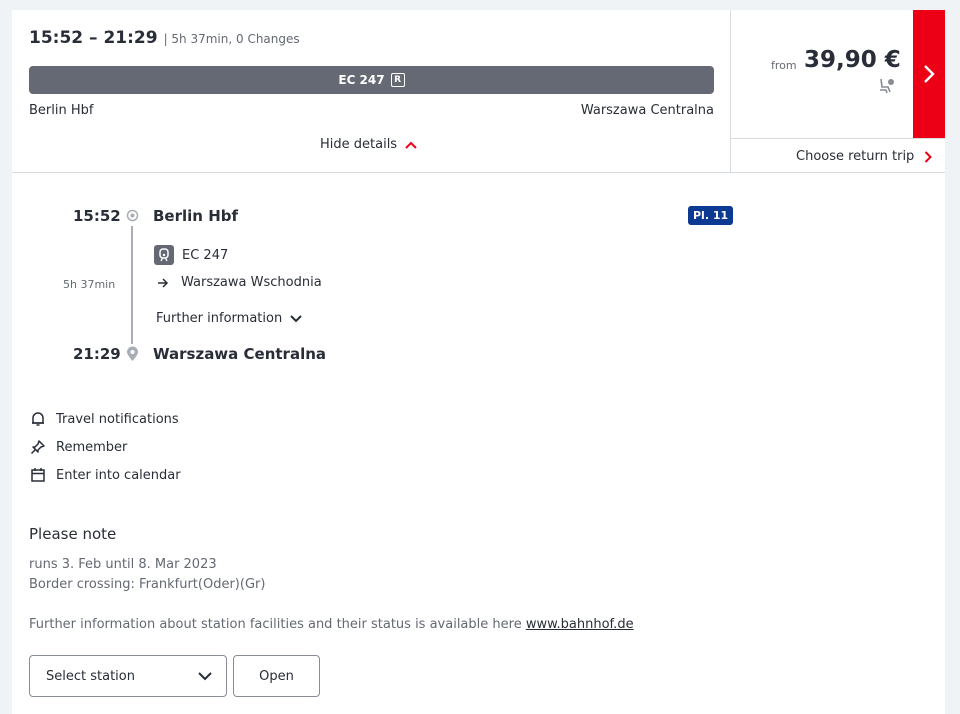 This screenshot has height=714, width=960. Describe the element at coordinates (361, 80) in the screenshot. I see `train-number: EC 247` at that location.